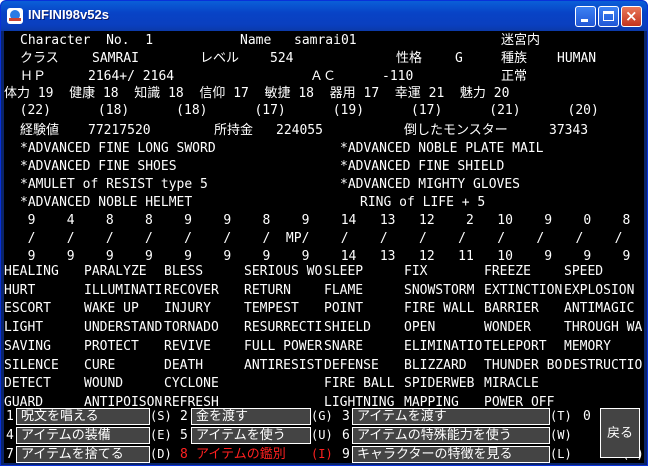  I want to click on equipment-item: *ADVANCED NOBLE HELMET, so click(106, 202).